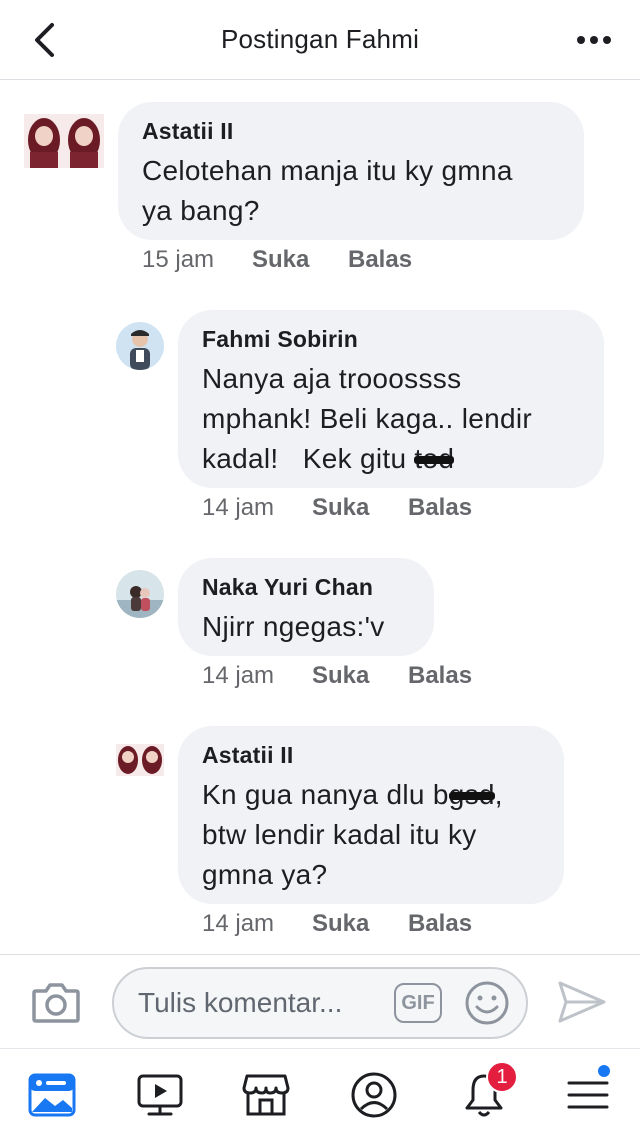 The width and height of the screenshot is (640, 1136). I want to click on comment-author: Naka Yuri Chan, so click(306, 587).